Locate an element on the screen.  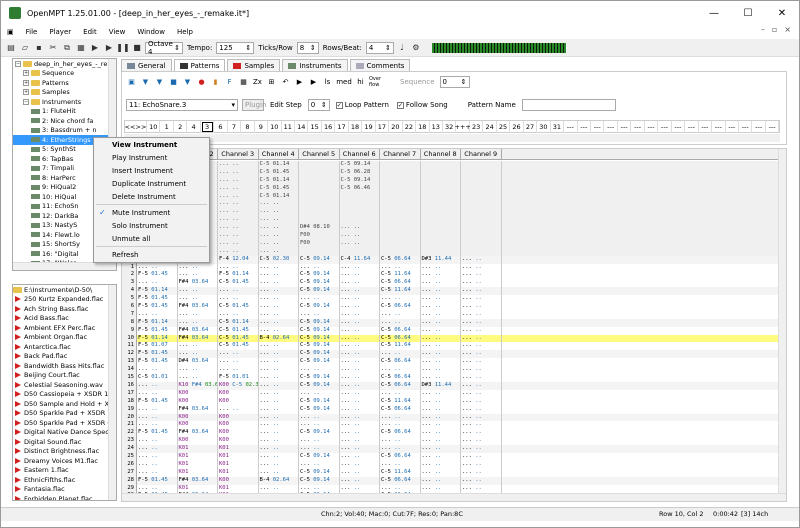
record-icon: ● is located at coordinates (201, 82).